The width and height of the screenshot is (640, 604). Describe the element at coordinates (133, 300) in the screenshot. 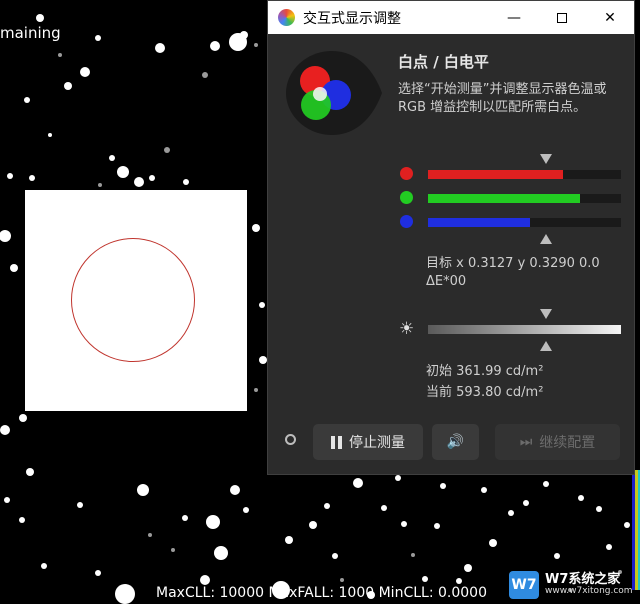

I see `test-circle` at that location.